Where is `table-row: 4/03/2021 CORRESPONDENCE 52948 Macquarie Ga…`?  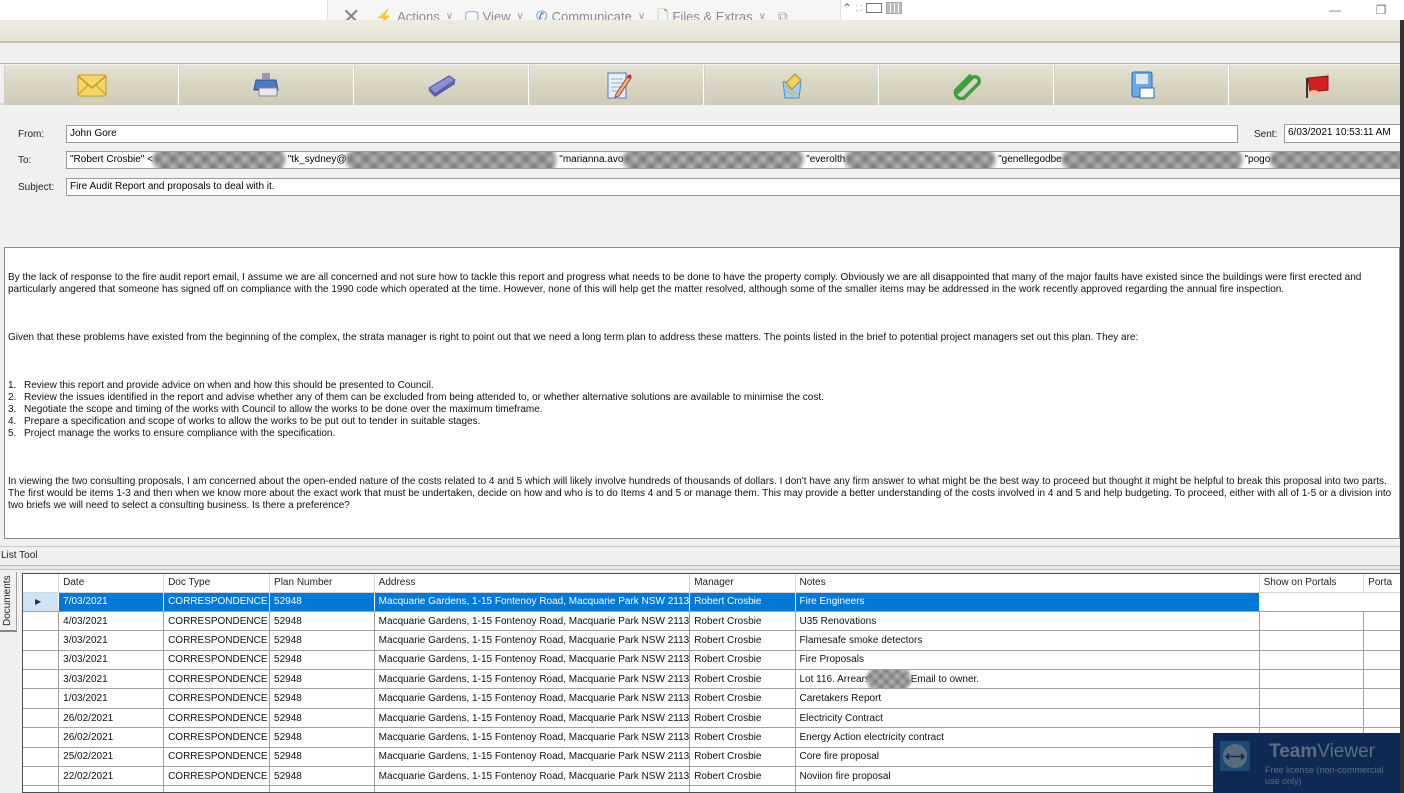 table-row: 4/03/2021 CORRESPONDENCE 52948 Macquarie Ga… is located at coordinates (713, 621).